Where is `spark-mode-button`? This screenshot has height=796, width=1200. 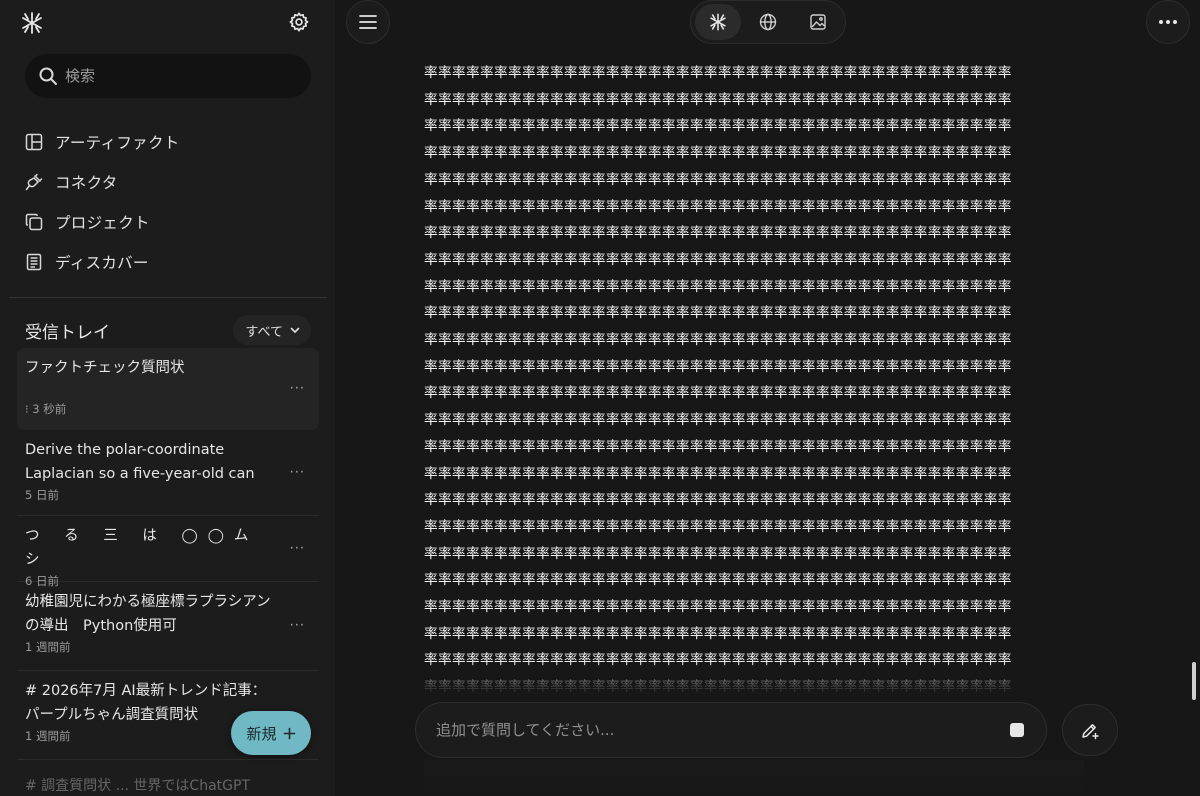
spark-mode-button is located at coordinates (718, 22).